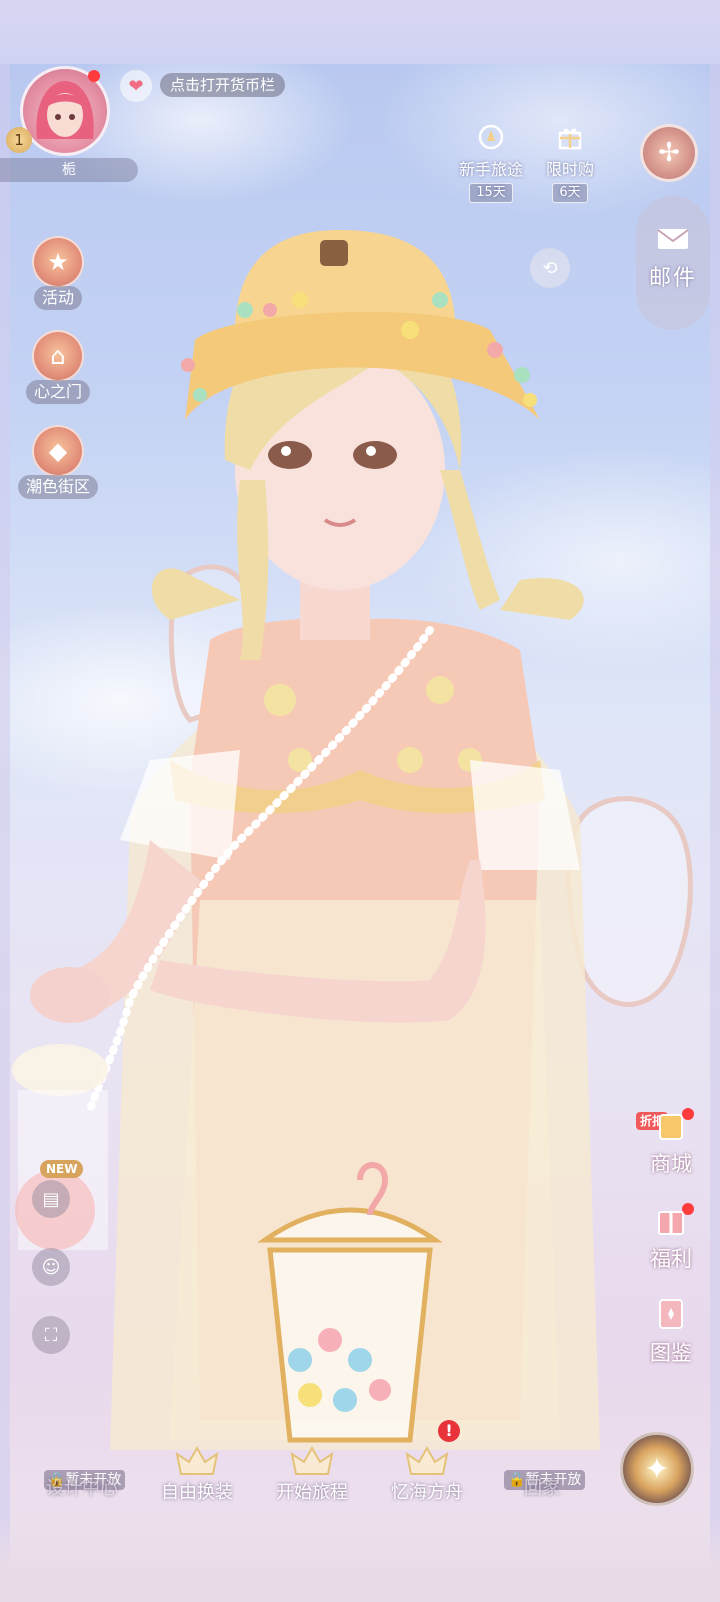 This screenshot has width=720, height=1602. I want to click on bottom-frame, so click(360, 1561).